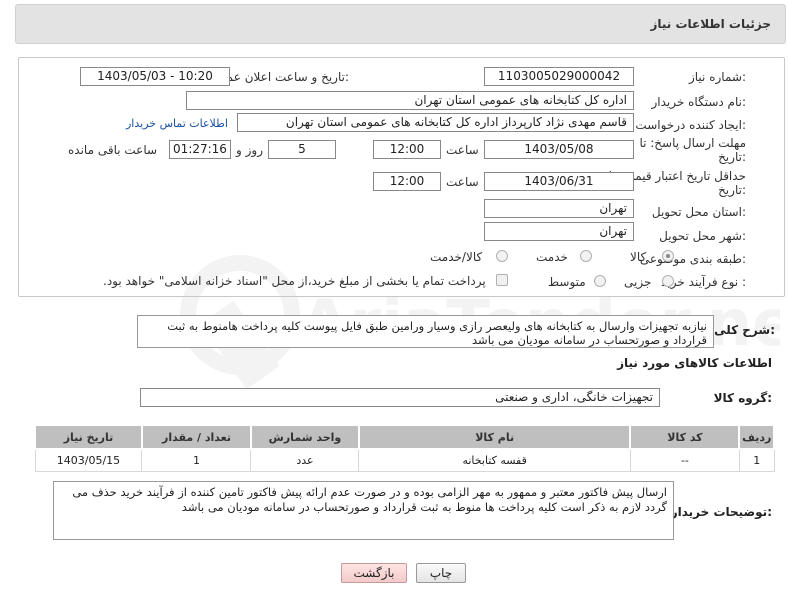  What do you see at coordinates (756, 460) in the screenshot?
I see `cell-row: 1` at bounding box center [756, 460].